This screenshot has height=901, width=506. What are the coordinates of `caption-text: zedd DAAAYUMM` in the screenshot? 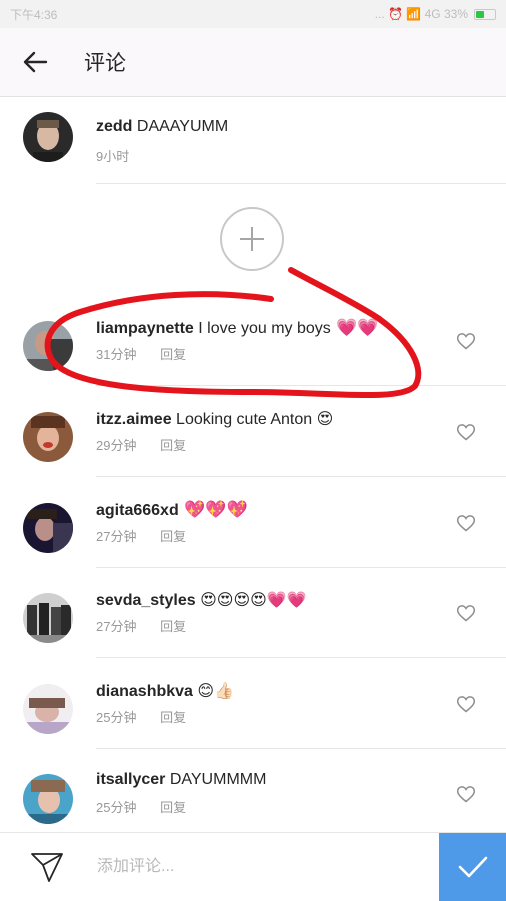 It's located at (162, 127).